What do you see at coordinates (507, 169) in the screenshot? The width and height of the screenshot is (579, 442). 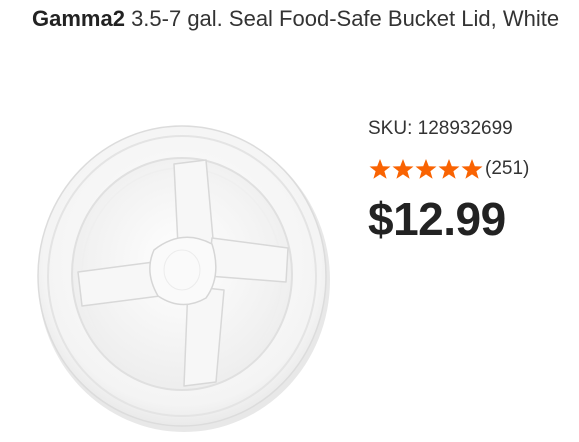 I see `review-count: (251)` at bounding box center [507, 169].